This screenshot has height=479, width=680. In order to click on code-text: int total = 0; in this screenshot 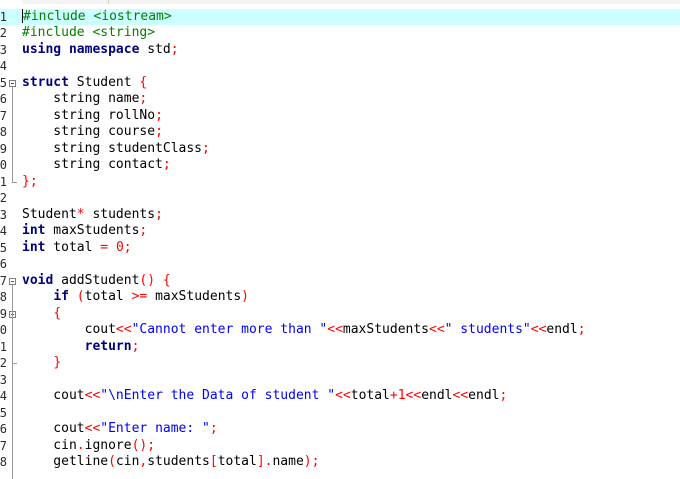, I will do `click(77, 248)`.